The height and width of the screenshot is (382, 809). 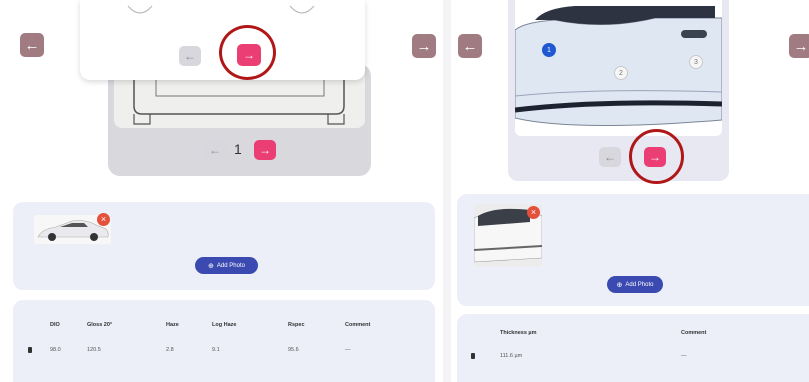 I want to click on hotspot-1-label: 1, so click(x=549, y=50).